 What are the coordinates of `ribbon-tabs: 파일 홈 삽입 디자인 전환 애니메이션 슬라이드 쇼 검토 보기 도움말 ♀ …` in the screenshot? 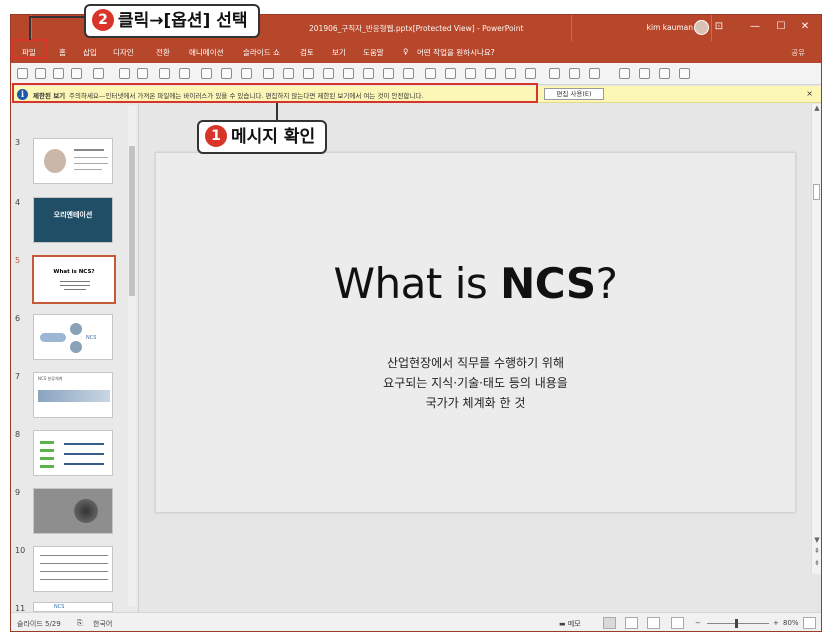 It's located at (416, 52).